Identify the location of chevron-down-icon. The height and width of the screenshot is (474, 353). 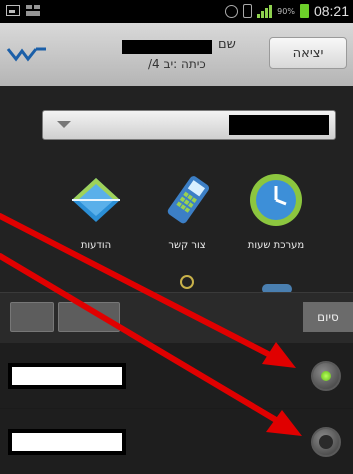
(64, 124).